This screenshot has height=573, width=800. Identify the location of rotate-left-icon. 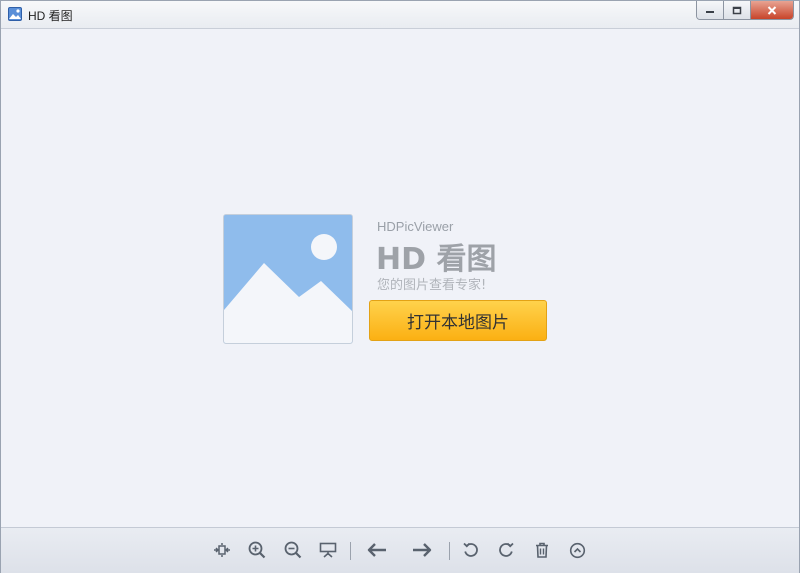
(471, 550).